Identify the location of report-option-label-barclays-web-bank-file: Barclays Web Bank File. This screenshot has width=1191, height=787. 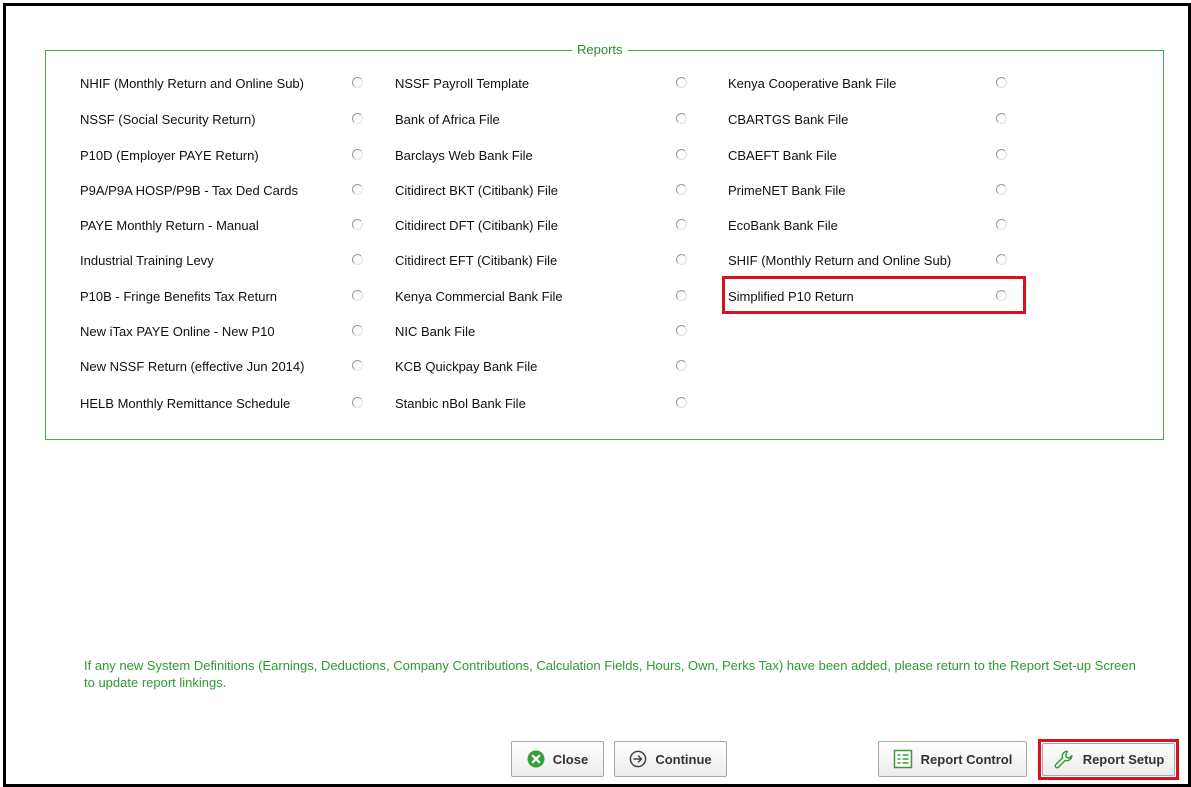
(464, 156).